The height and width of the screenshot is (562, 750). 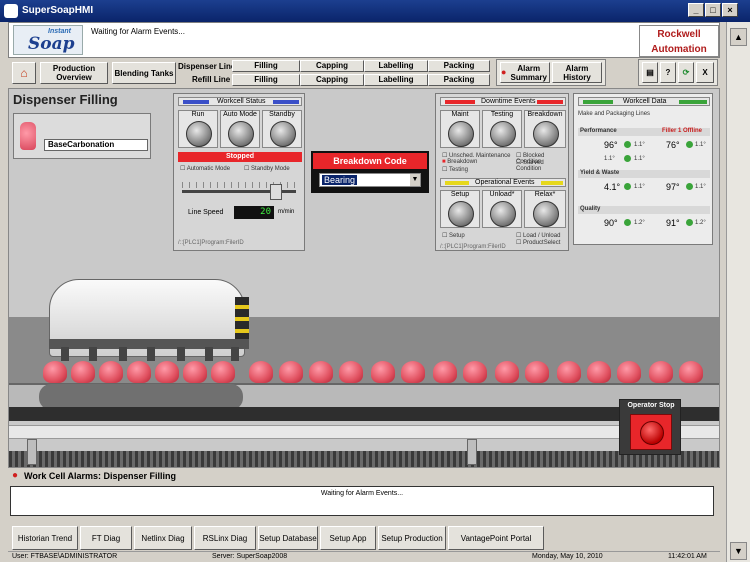 I want to click on status-time: 11:42:01 AM, so click(x=687, y=556).